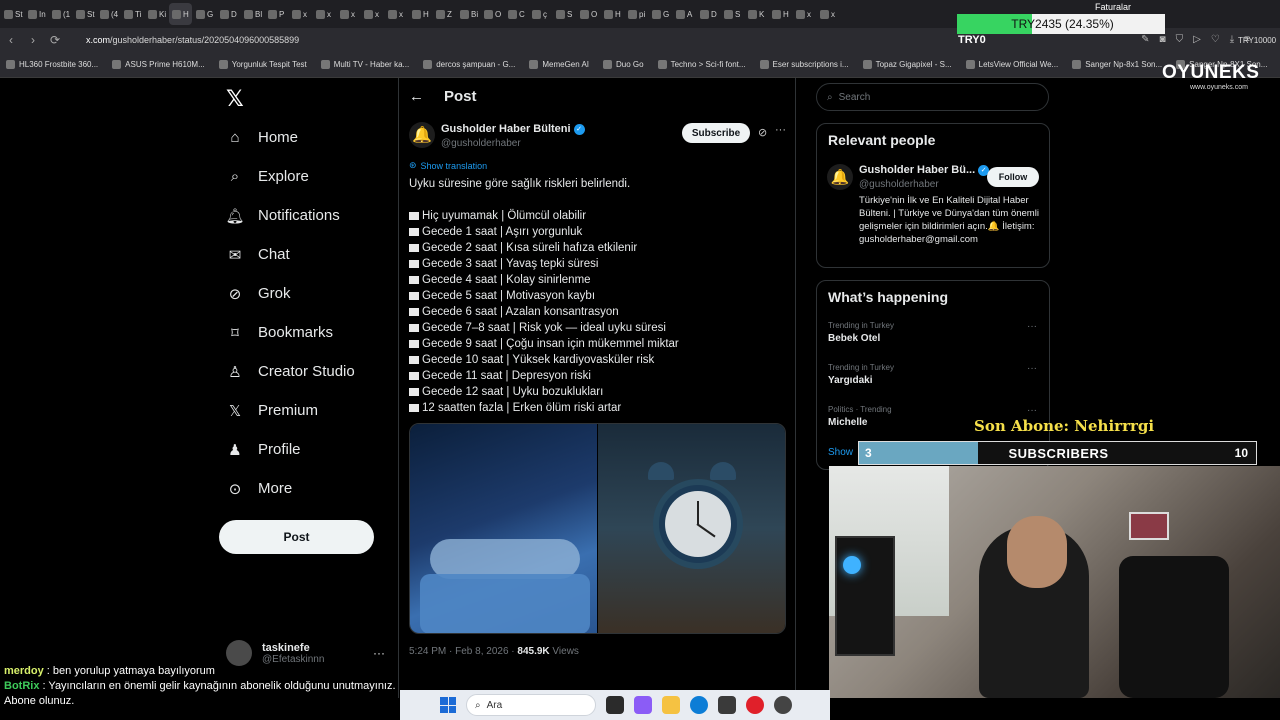  Describe the element at coordinates (1180, 39) in the screenshot. I see `shield-icon: ⛉` at that location.